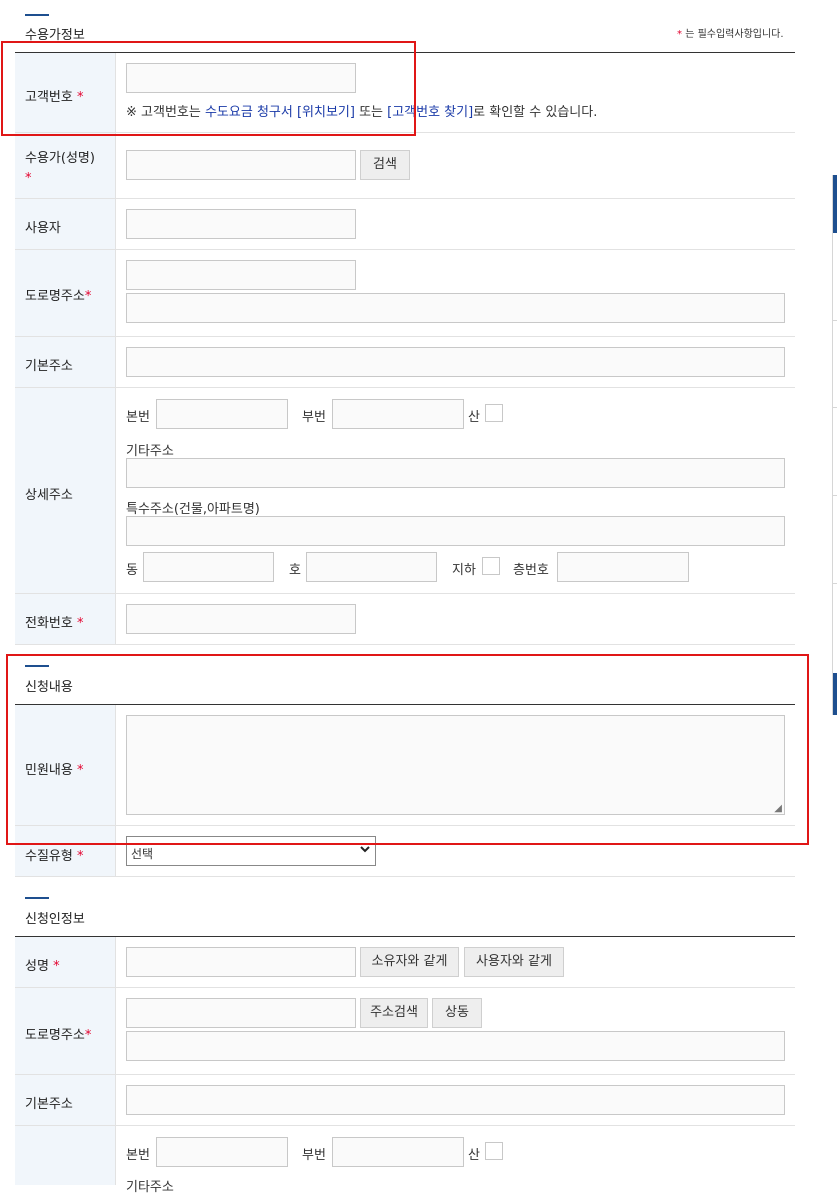 This screenshot has width=837, height=1195. What do you see at coordinates (474, 417) in the screenshot?
I see `mountain-label: 산` at bounding box center [474, 417].